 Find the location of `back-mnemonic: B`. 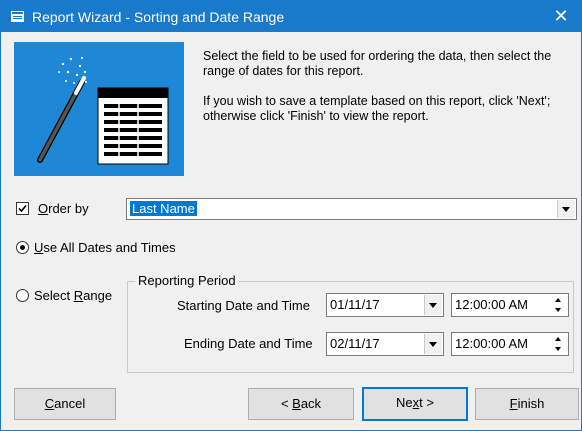

back-mnemonic: B is located at coordinates (296, 403).